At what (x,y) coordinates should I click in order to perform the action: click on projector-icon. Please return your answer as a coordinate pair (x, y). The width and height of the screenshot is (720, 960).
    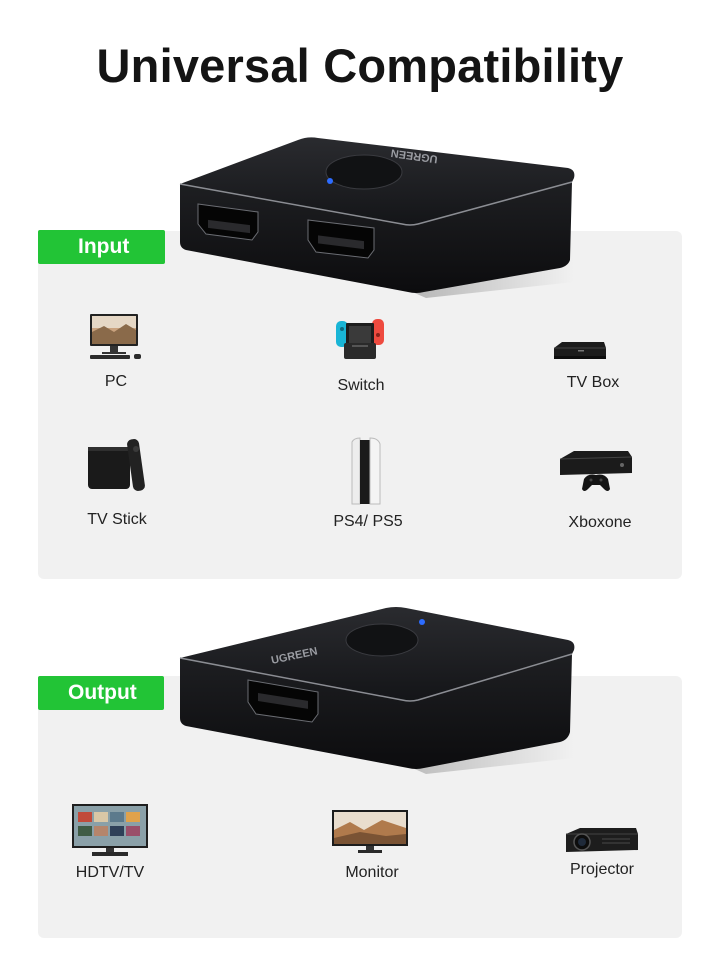
    Looking at the image, I should click on (602, 840).